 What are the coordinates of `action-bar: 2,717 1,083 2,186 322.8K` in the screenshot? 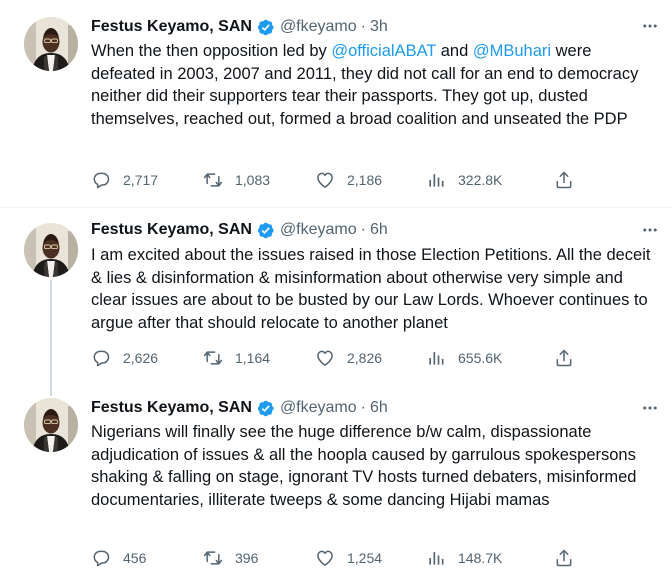 It's located at (371, 180).